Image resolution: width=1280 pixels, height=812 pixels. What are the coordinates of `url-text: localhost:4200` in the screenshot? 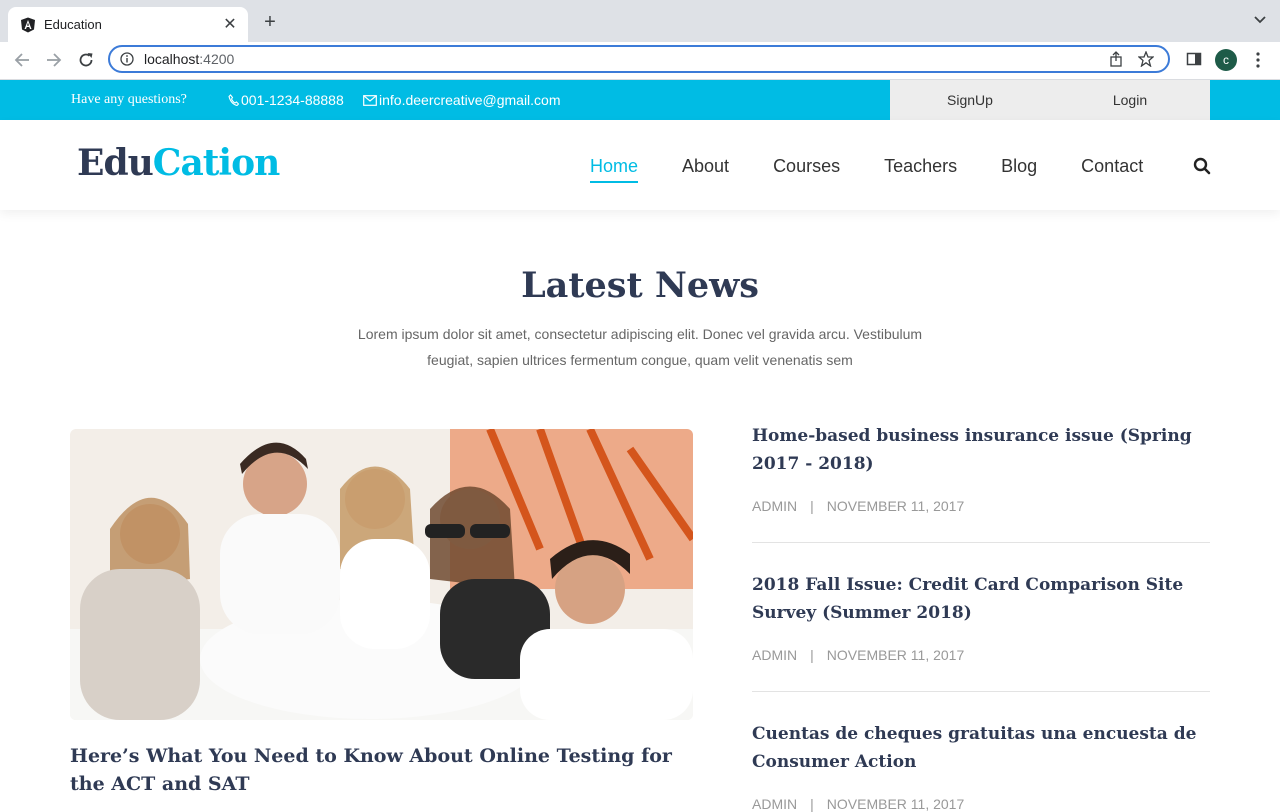 It's located at (189, 59).